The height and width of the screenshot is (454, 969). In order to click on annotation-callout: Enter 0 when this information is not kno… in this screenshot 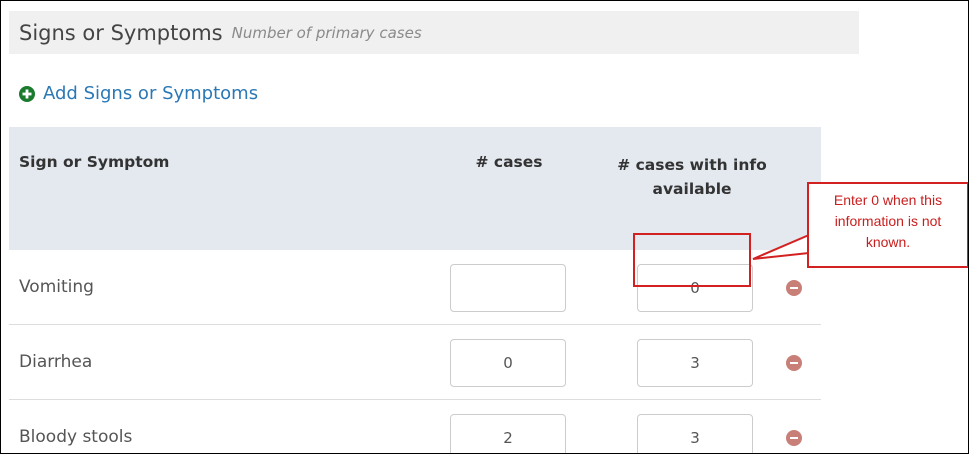, I will do `click(887, 225)`.